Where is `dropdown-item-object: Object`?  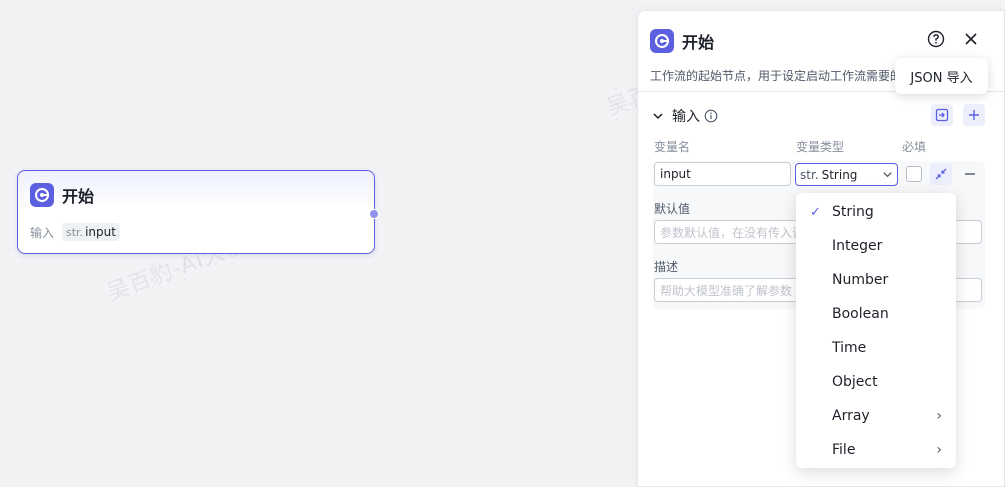 dropdown-item-object: Object is located at coordinates (876, 382).